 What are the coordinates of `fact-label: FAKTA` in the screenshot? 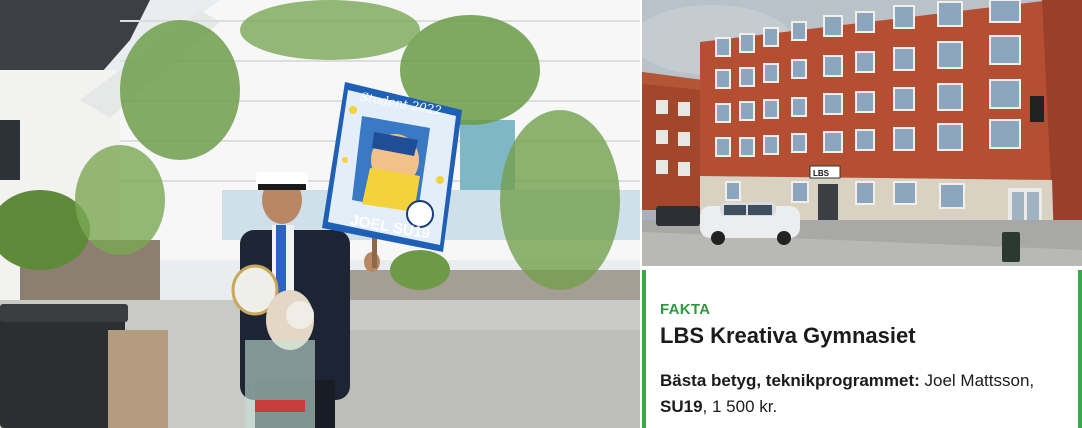 It's located at (685, 309).